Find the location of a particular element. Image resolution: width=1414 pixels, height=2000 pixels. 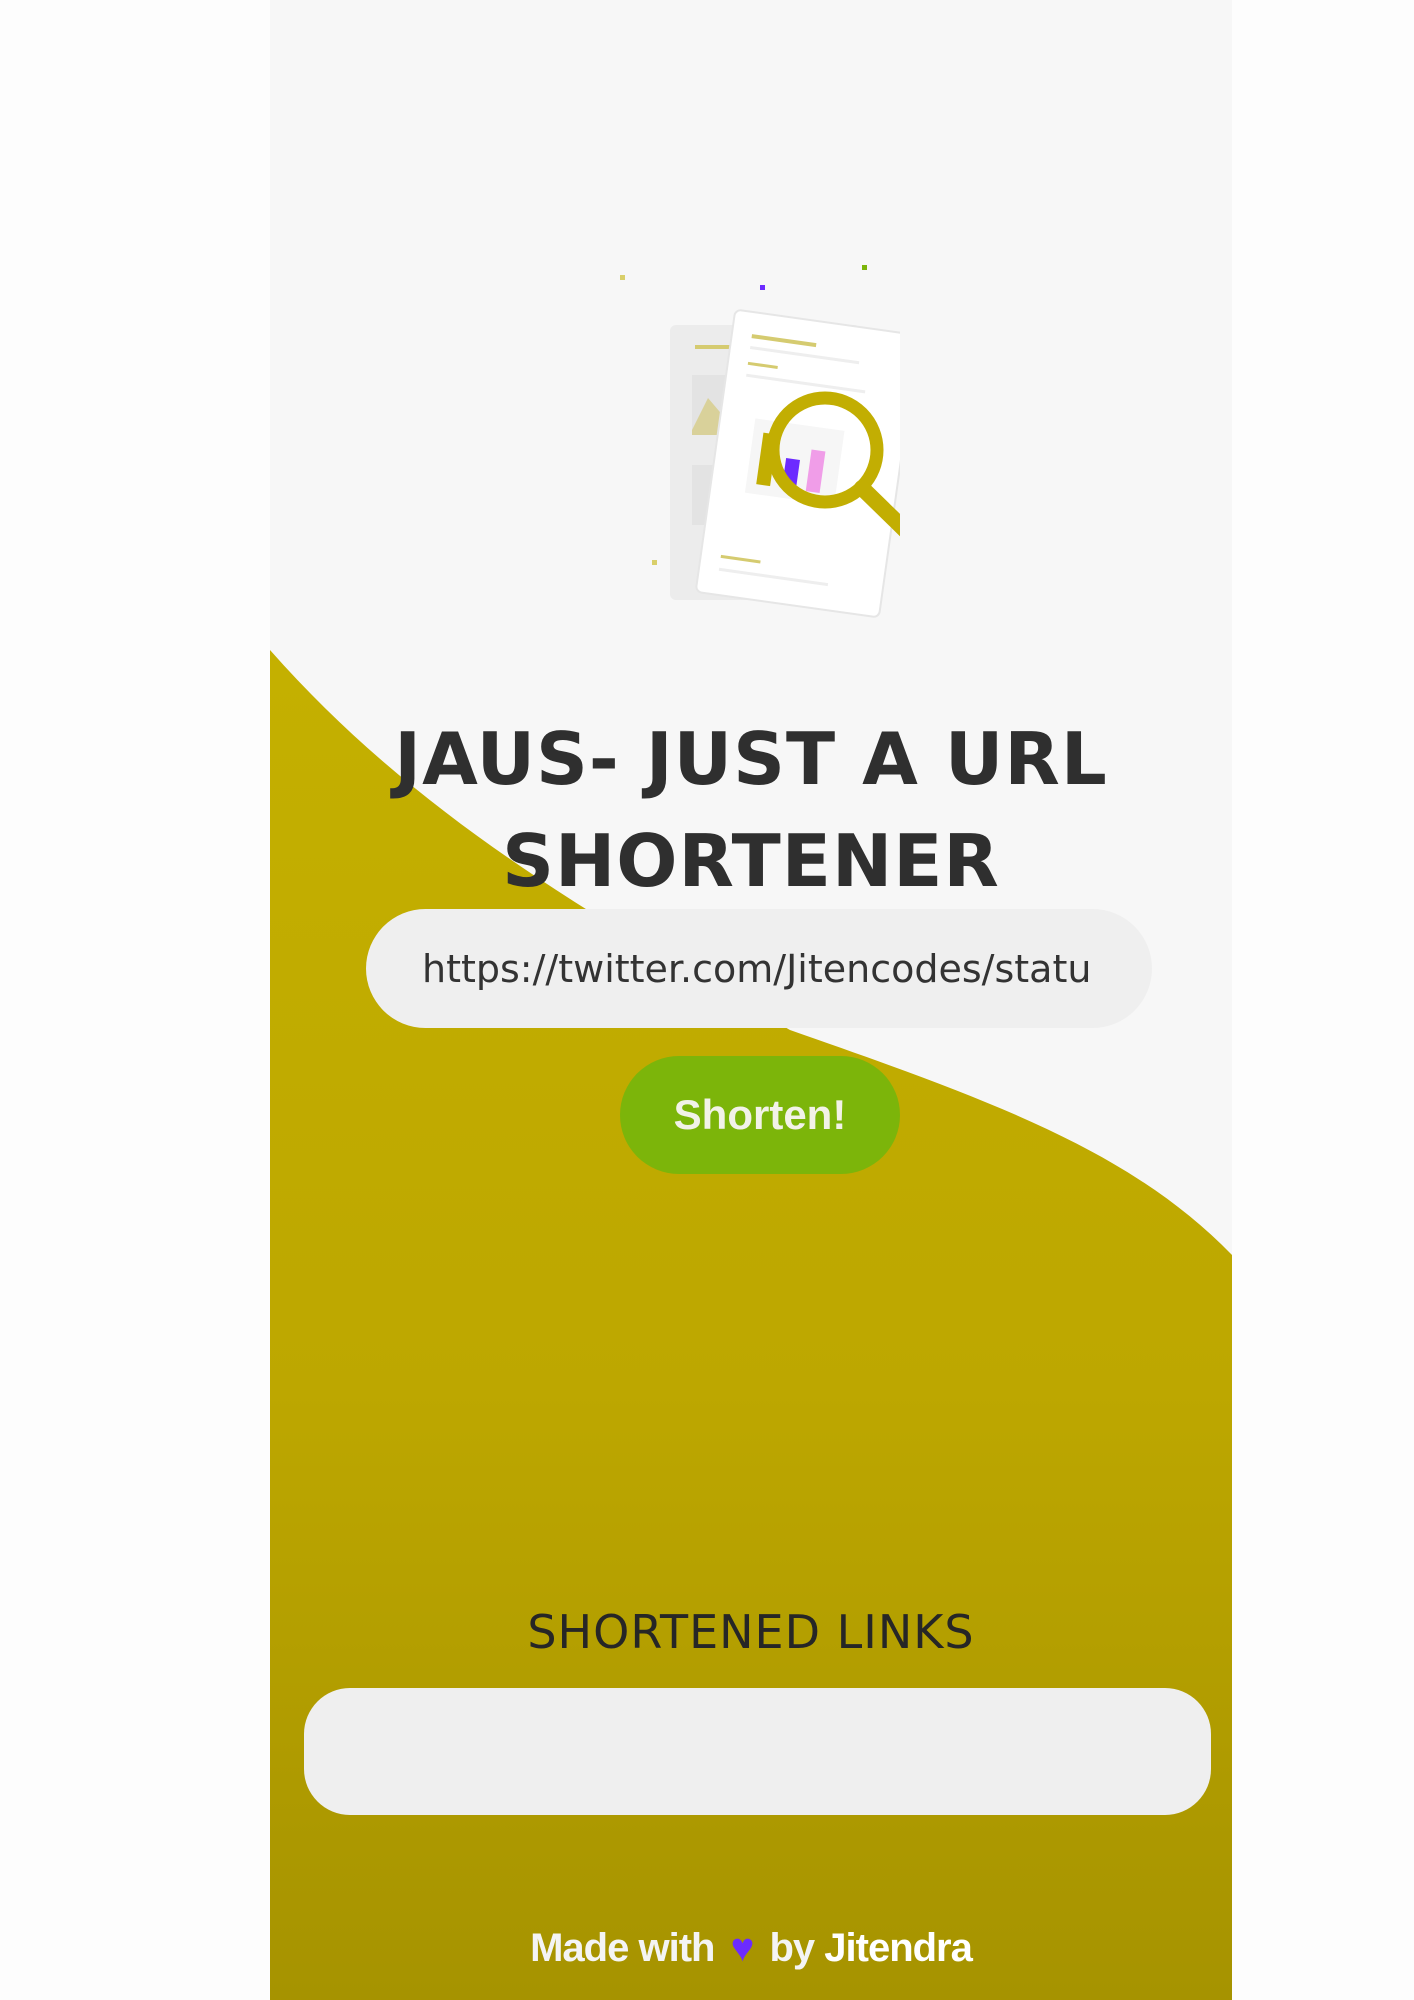

page-title: JAUS- JUST A URL SHORTENER is located at coordinates (751, 810).